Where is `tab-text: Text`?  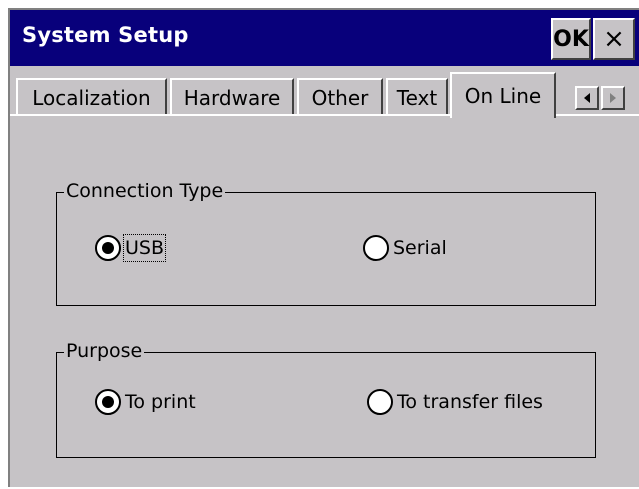 tab-text: Text is located at coordinates (417, 97).